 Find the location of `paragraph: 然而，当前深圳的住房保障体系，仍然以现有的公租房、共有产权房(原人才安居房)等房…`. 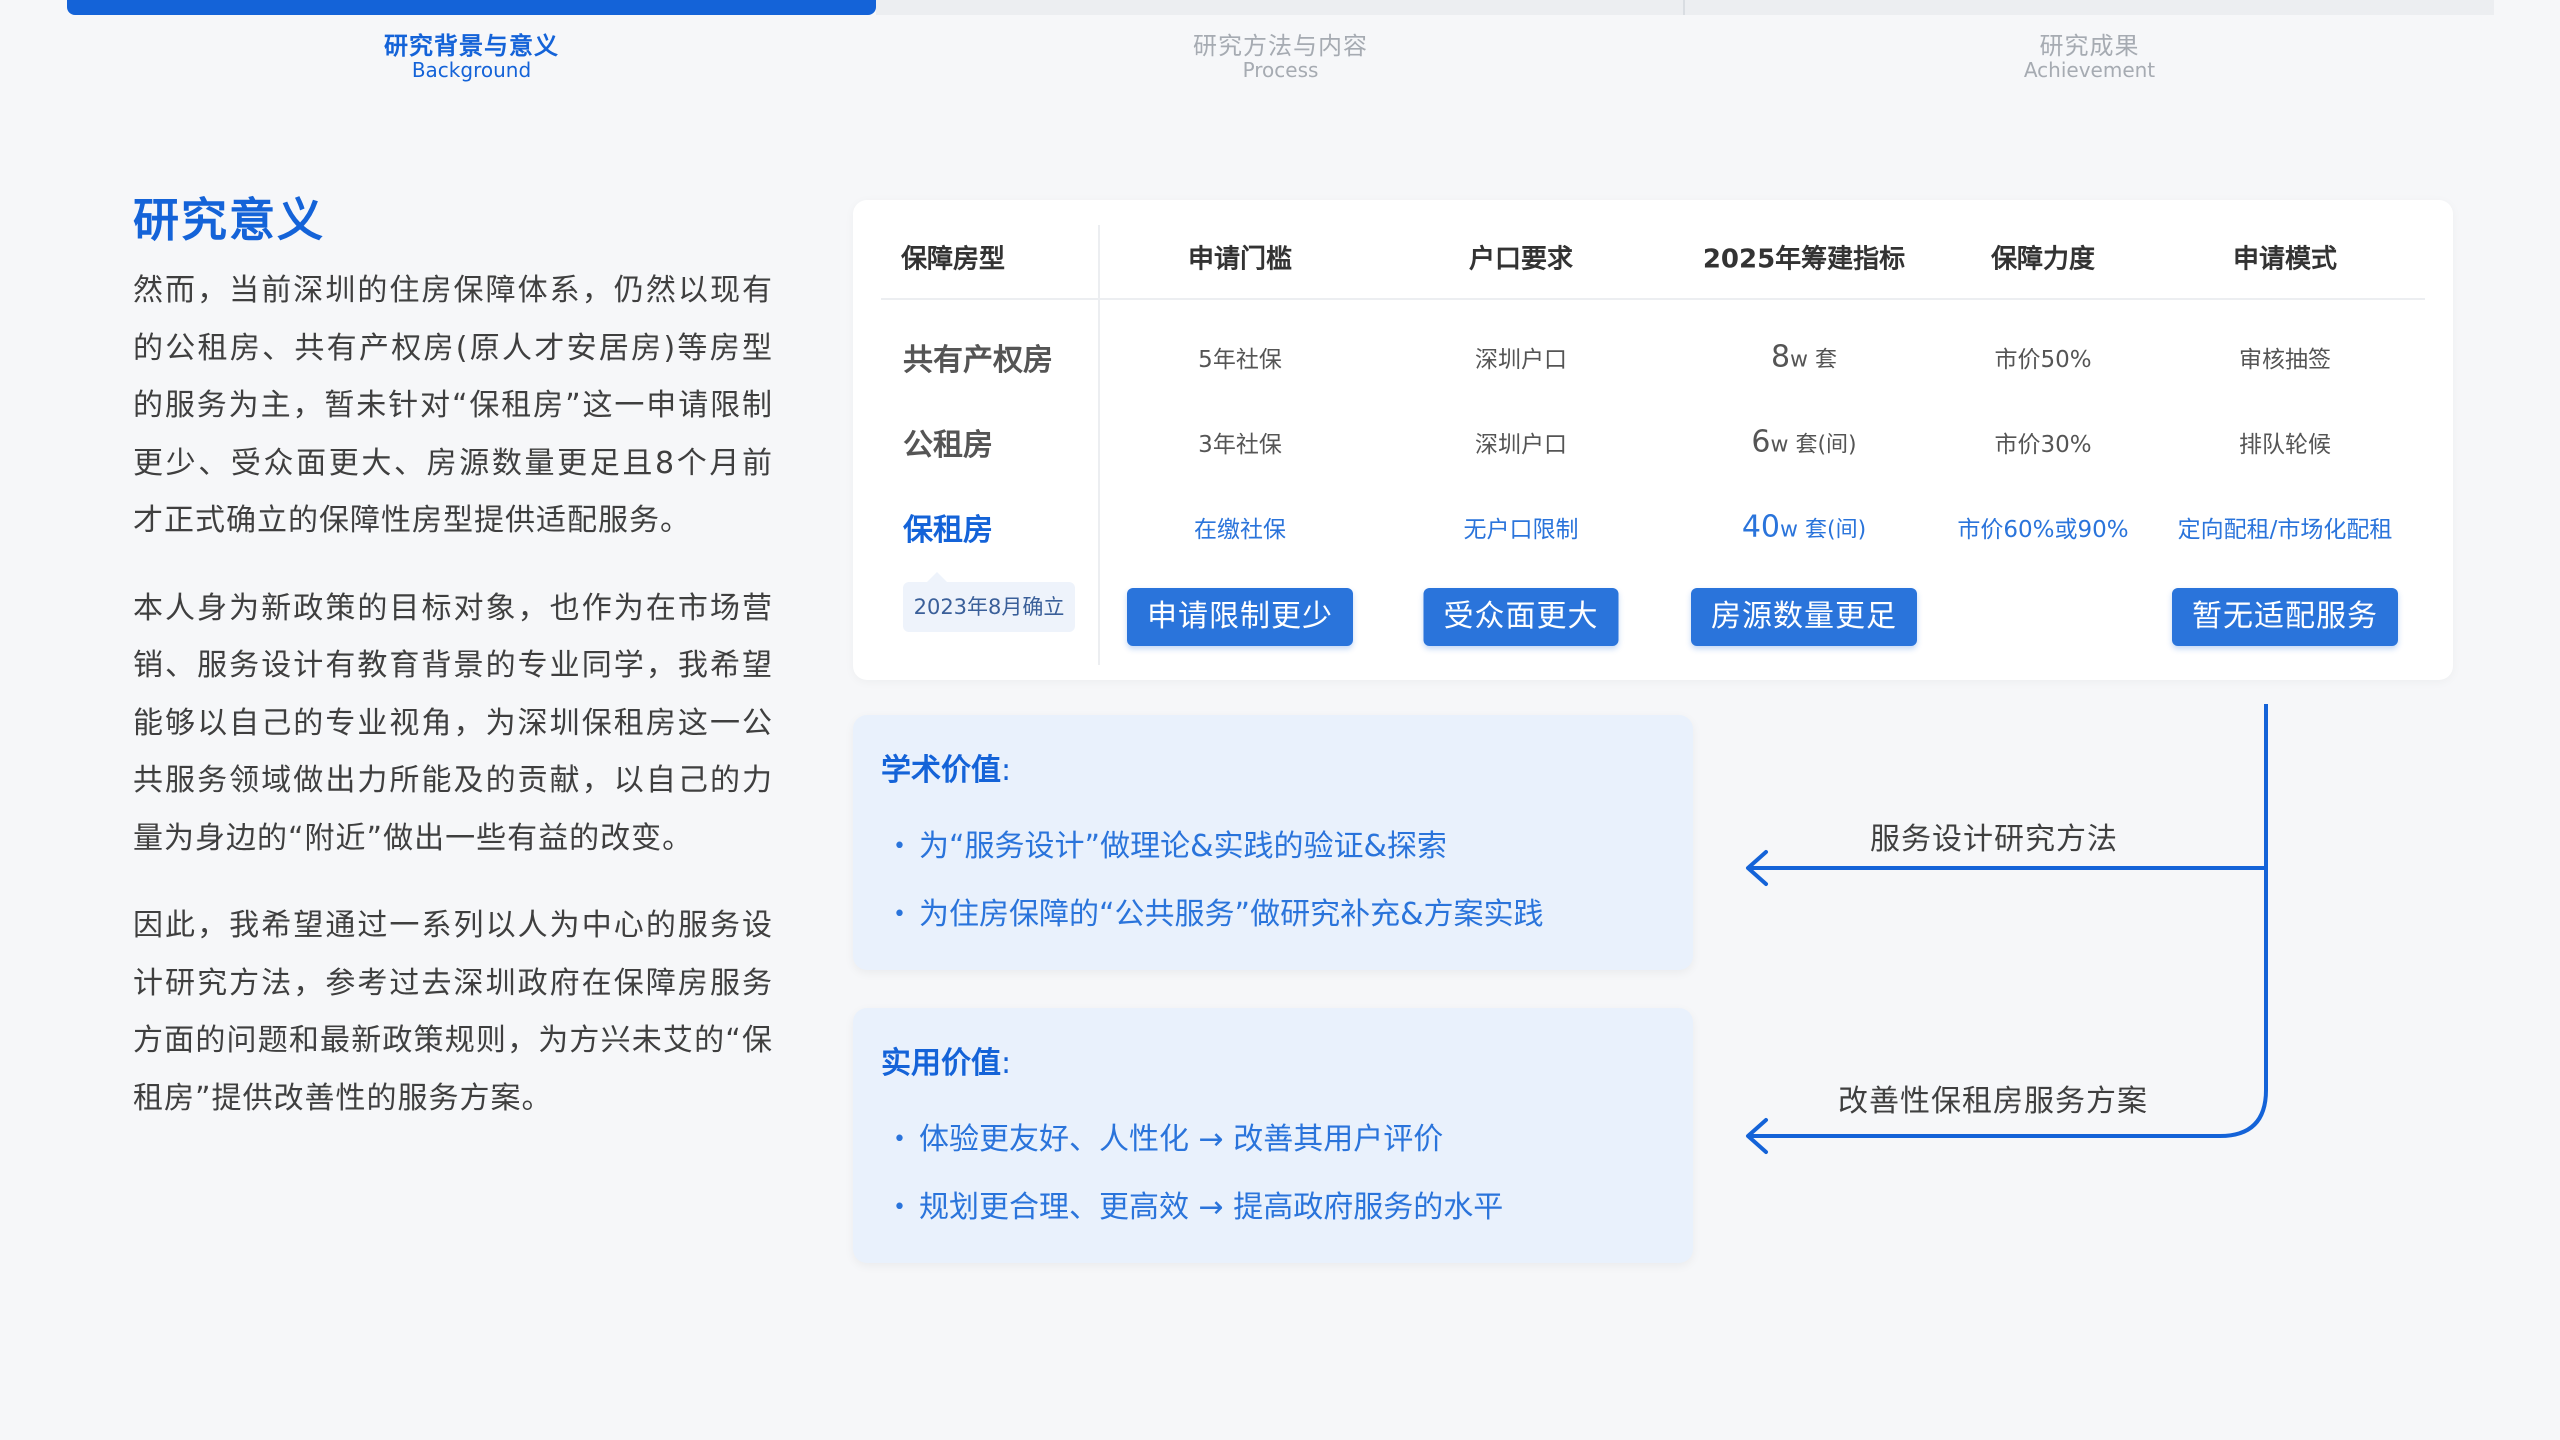

paragraph: 然而，当前深圳的住房保障体系，仍然以现有的公租房、共有产权房(原人才安居房)等房… is located at coordinates (453, 405).